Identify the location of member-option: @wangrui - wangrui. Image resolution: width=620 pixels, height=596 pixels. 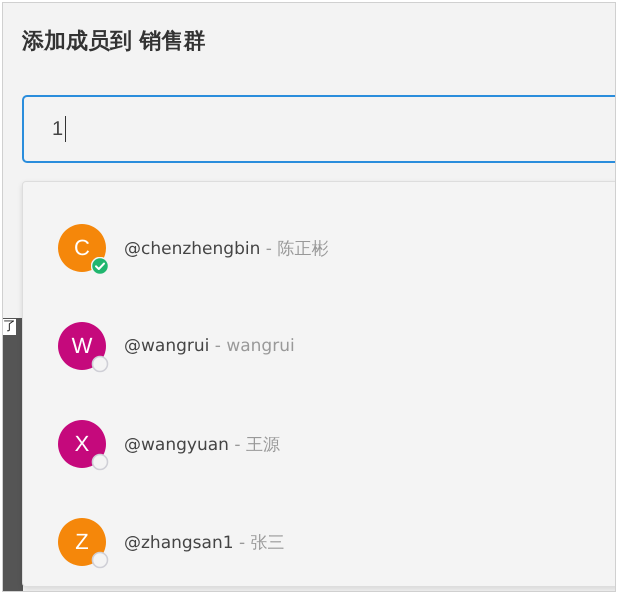
(209, 346).